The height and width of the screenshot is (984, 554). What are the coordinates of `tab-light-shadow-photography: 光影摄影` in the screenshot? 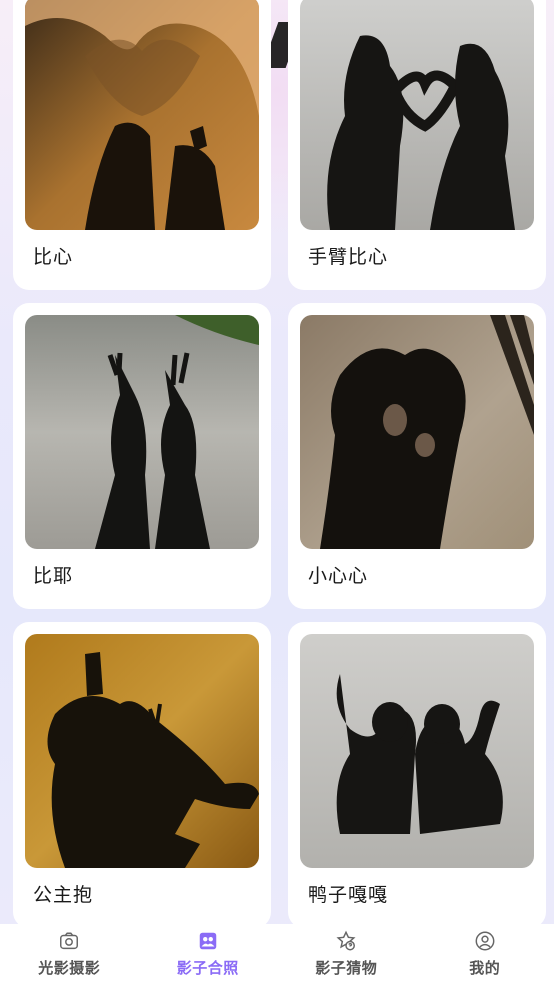 It's located at (69, 954).